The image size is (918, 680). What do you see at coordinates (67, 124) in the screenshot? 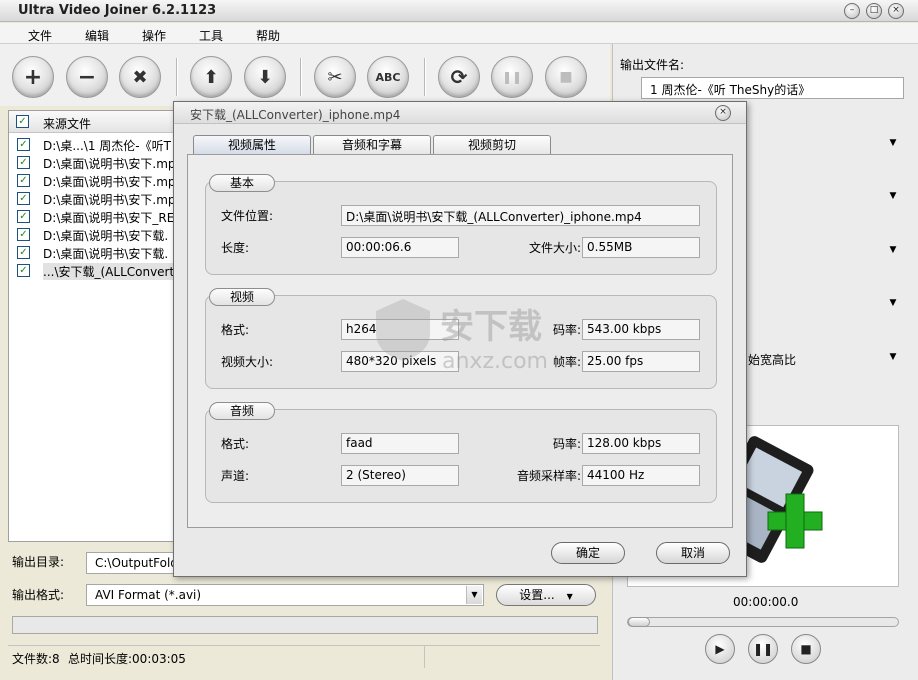
I see `source-file-column-header: 来源文件` at bounding box center [67, 124].